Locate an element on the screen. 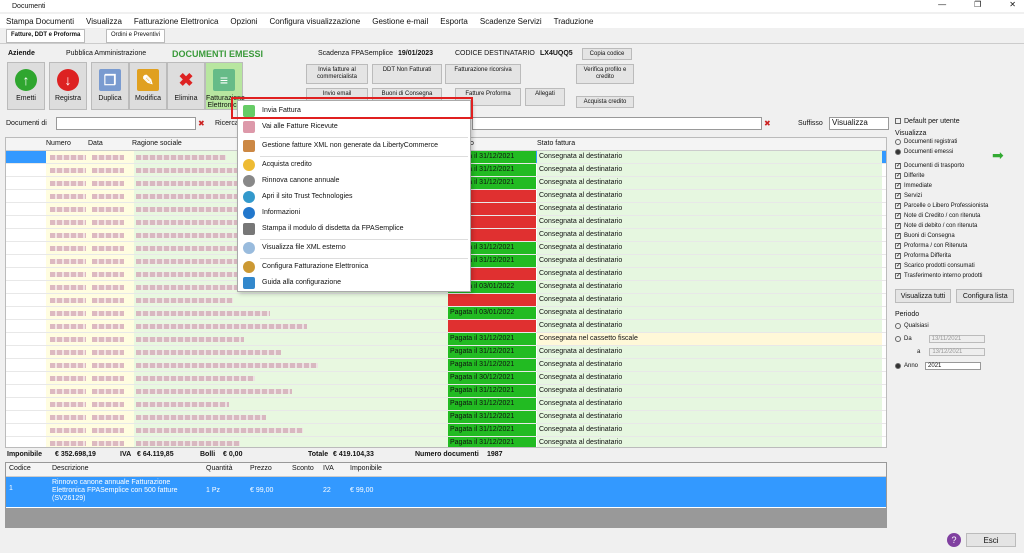 The image size is (1024, 553). col-numero: Numero is located at coordinates (58, 143).